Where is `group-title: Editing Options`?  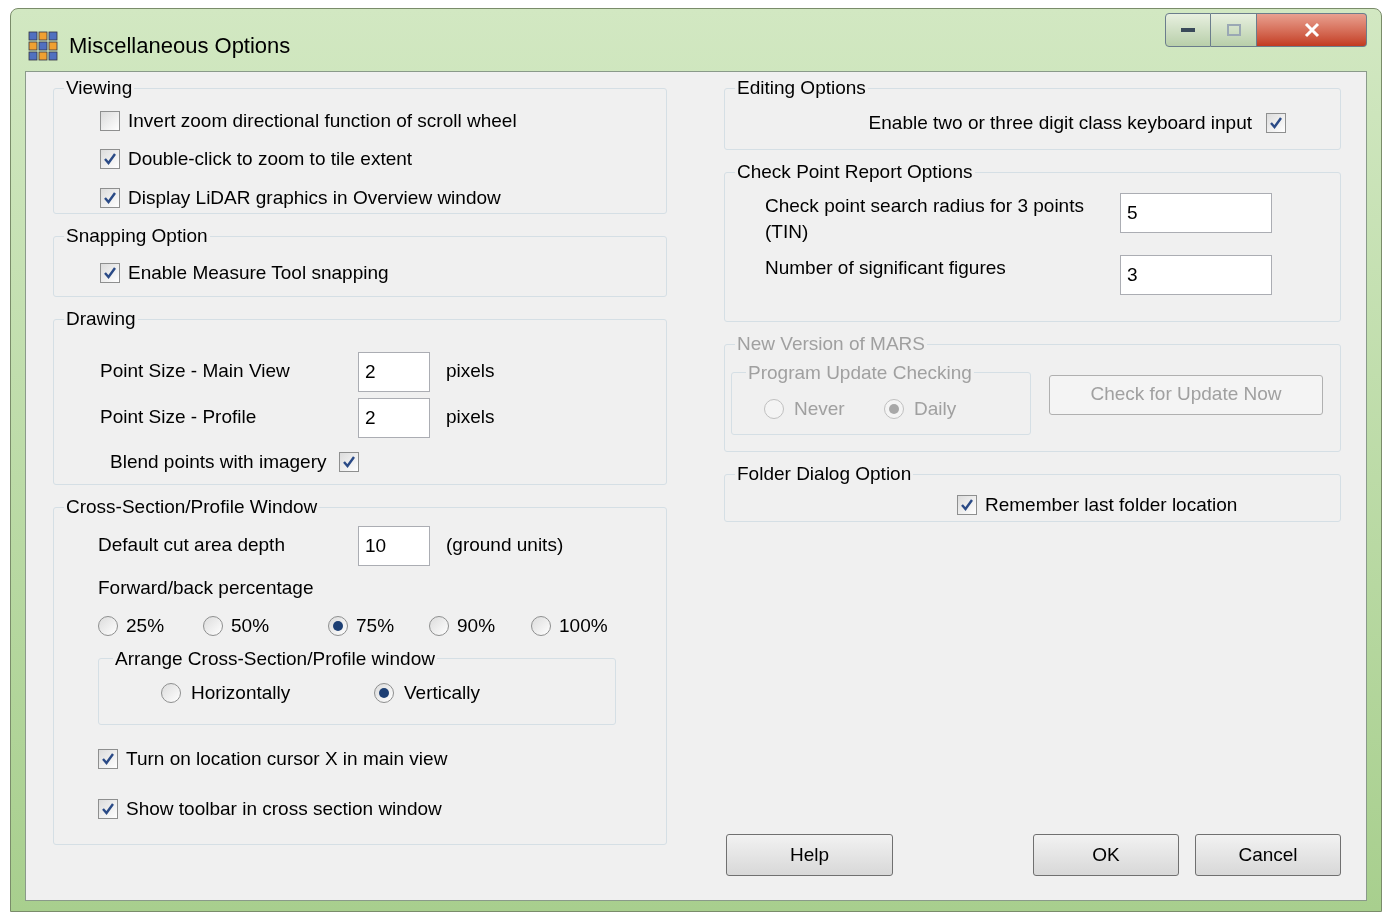
group-title: Editing Options is located at coordinates (801, 88).